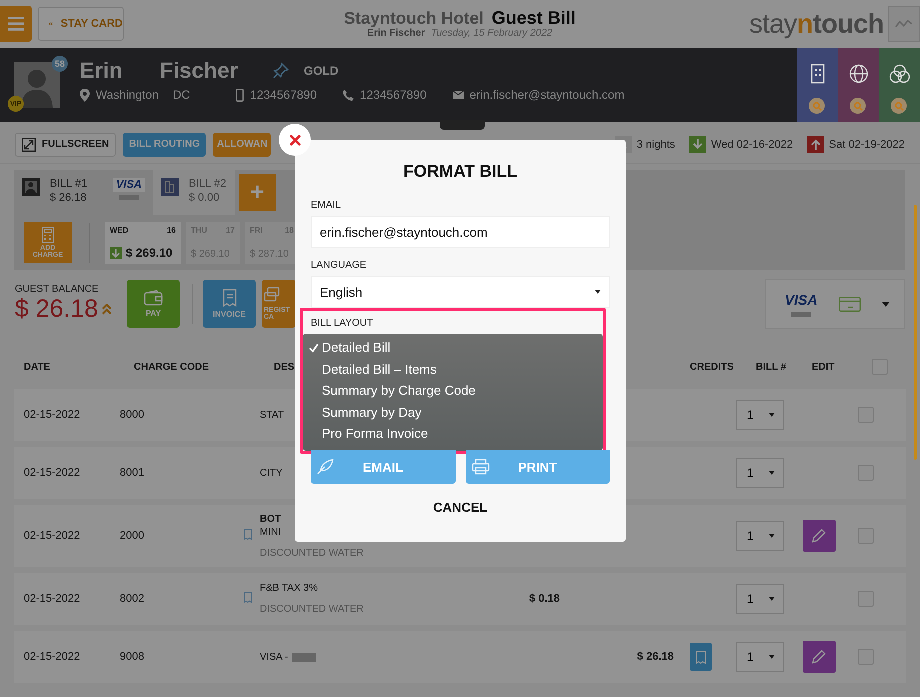  What do you see at coordinates (915, 332) in the screenshot?
I see `scrollbar` at bounding box center [915, 332].